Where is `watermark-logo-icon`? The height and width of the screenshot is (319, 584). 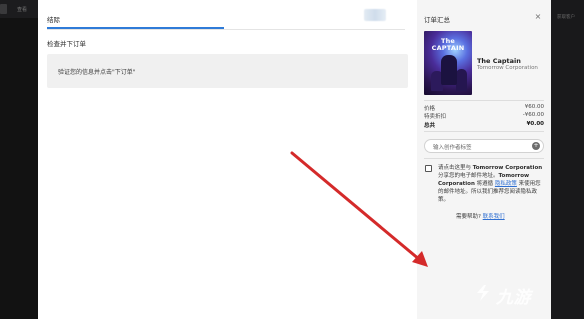
watermark-logo-icon is located at coordinates (483, 293).